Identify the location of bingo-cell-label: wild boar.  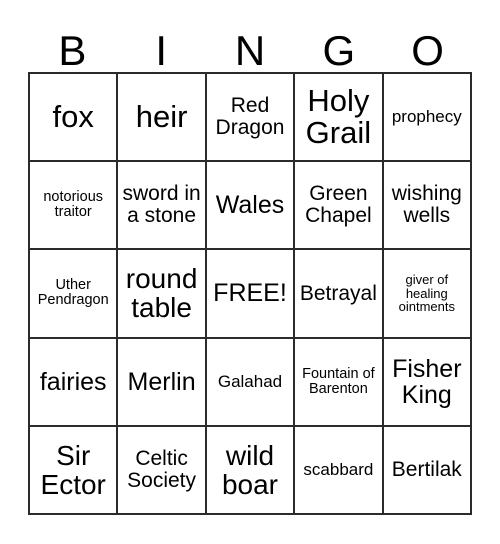
(250, 469).